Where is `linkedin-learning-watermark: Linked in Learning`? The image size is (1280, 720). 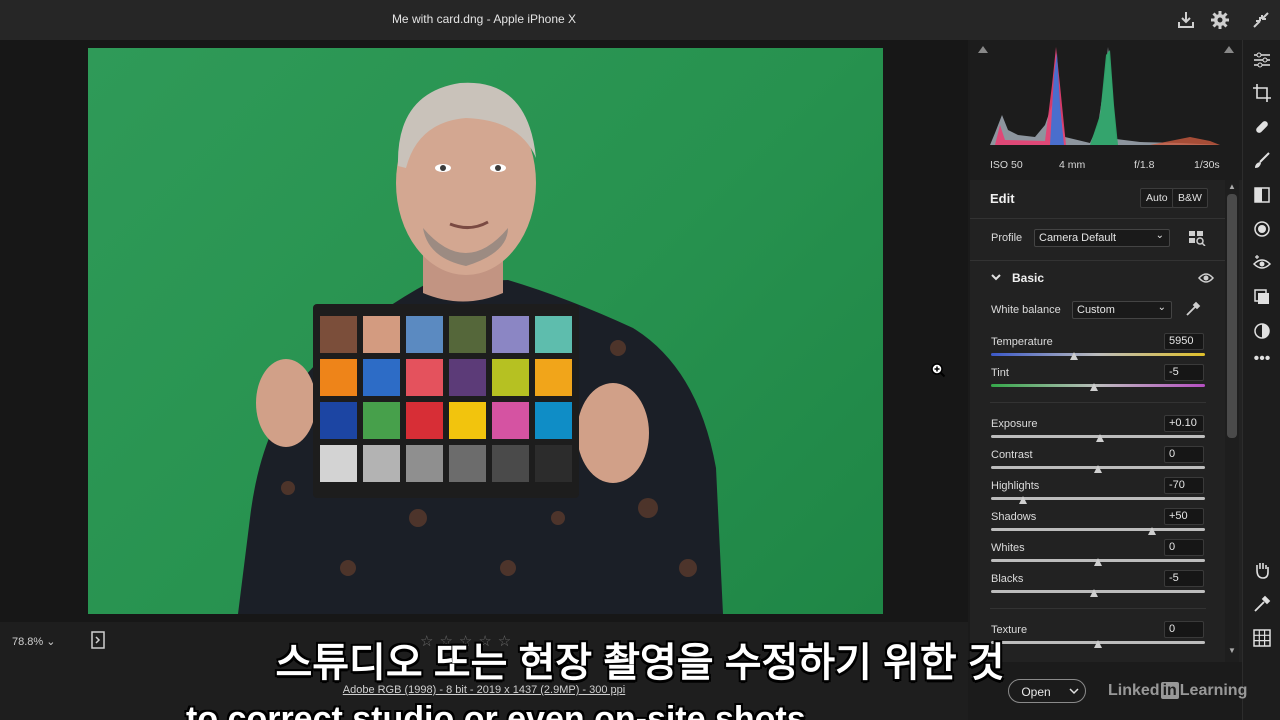
linkedin-learning-watermark: Linked in Learning is located at coordinates (1177, 691).